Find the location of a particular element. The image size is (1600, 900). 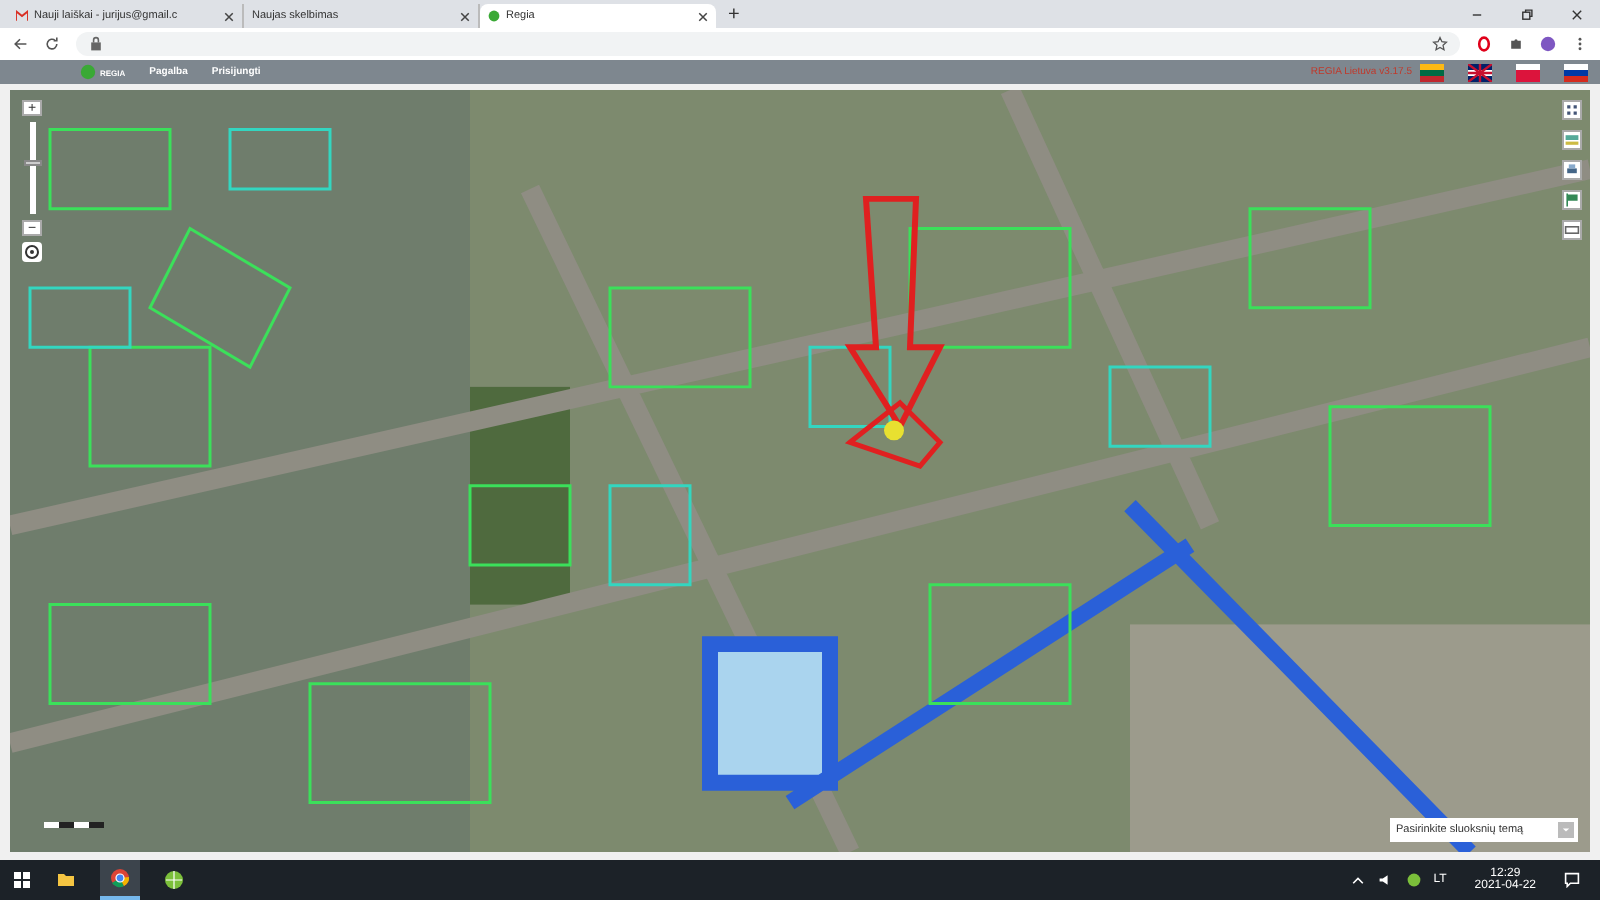

zoom-slider is located at coordinates (32, 168).